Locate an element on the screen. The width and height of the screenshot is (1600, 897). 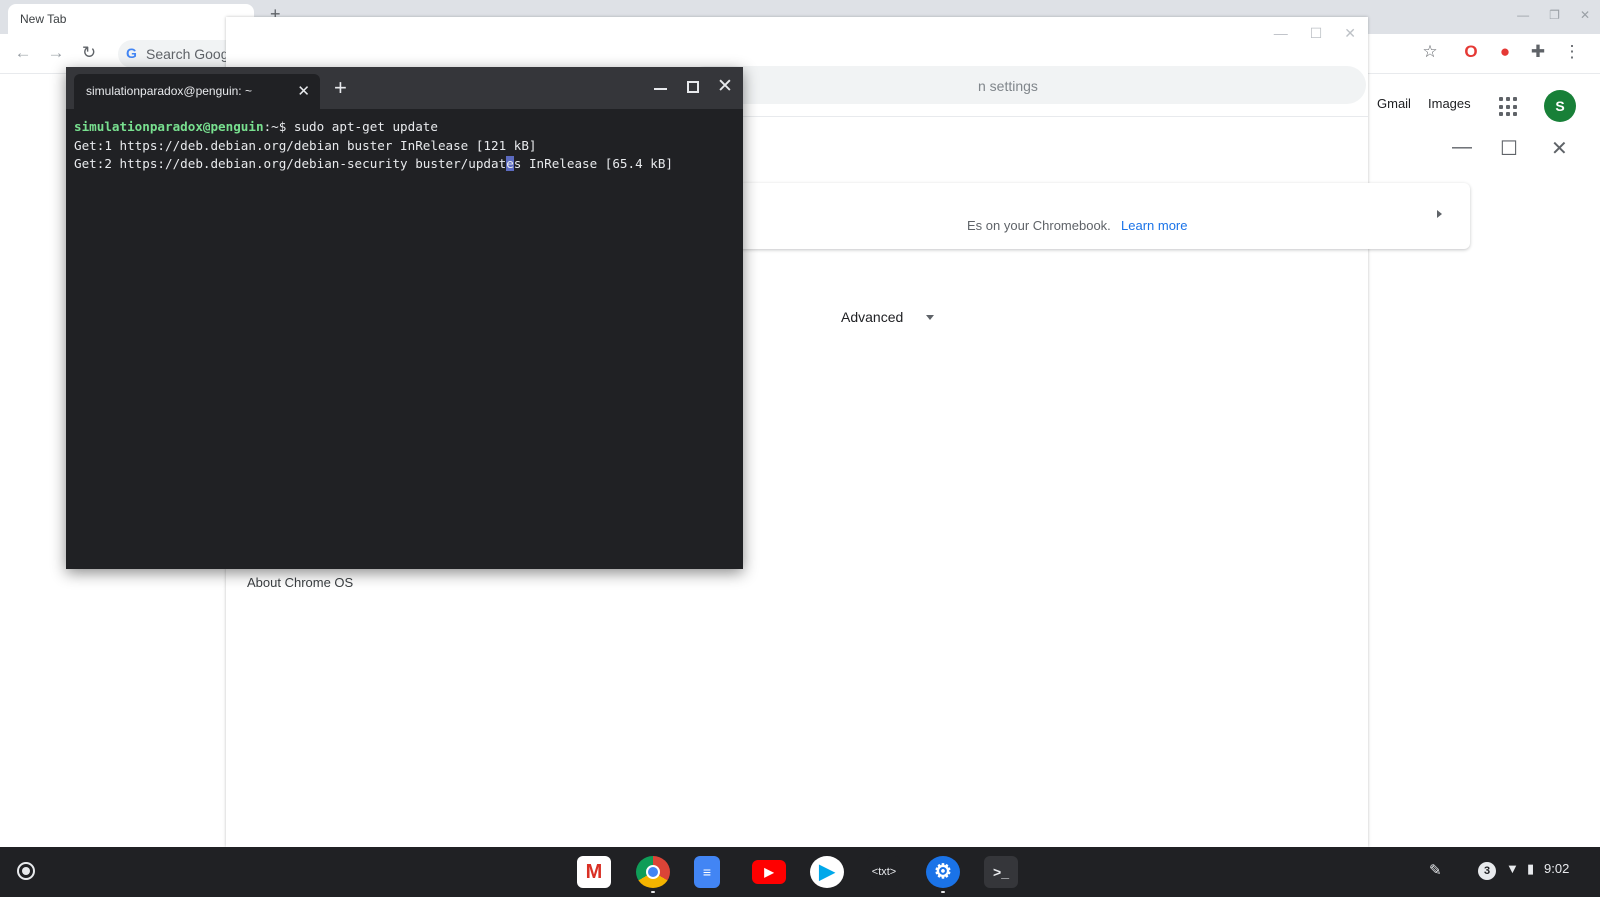
maximize-icon is located at coordinates (693, 87).